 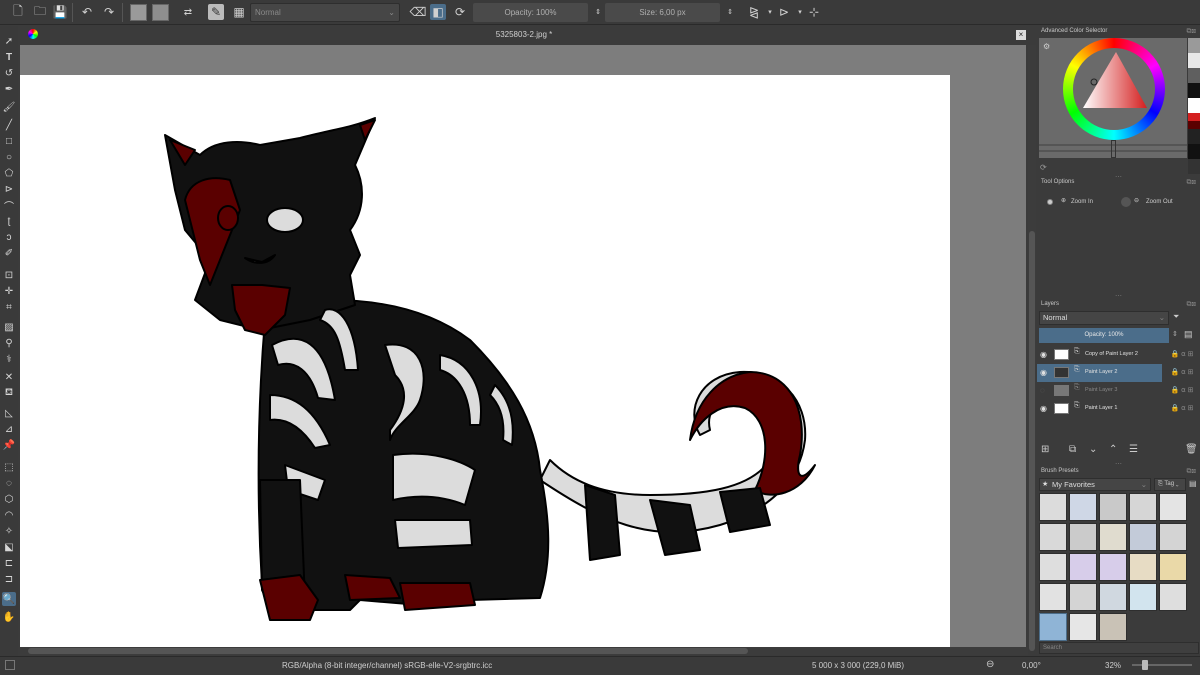 I want to click on polygonal-selection-tool-icon: ⬡, so click(x=9, y=499).